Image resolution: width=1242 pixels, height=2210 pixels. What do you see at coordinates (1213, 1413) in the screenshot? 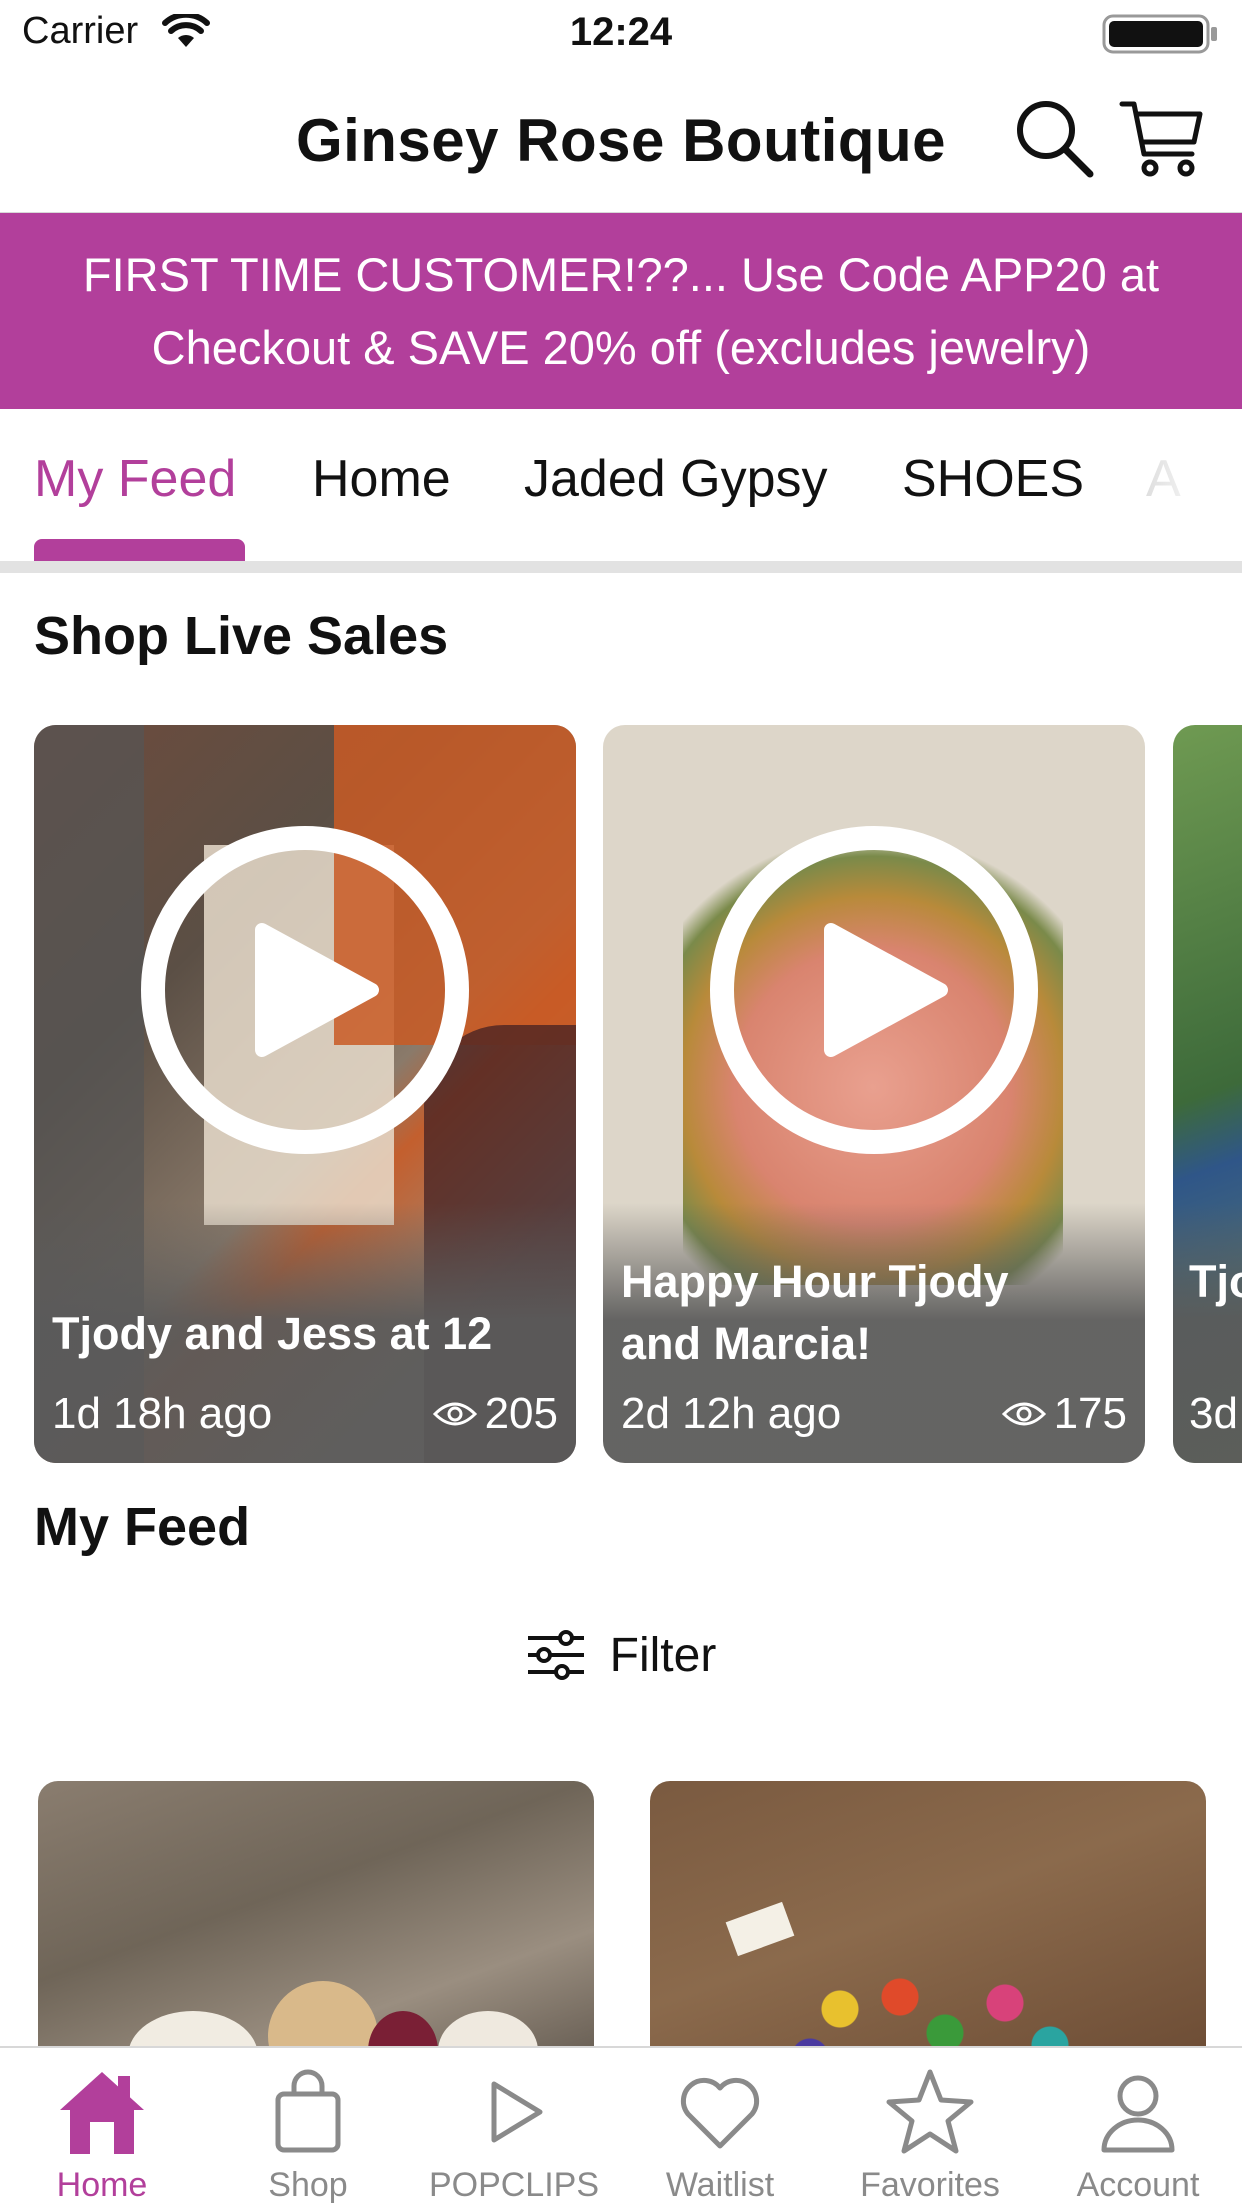
I see `card-time-ago: 3d` at bounding box center [1213, 1413].